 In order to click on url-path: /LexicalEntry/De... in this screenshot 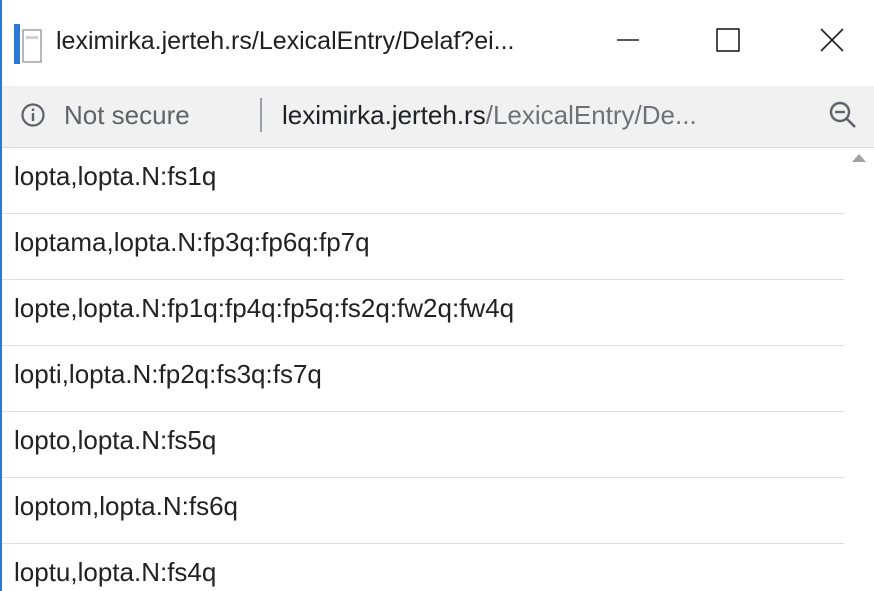, I will do `click(591, 115)`.